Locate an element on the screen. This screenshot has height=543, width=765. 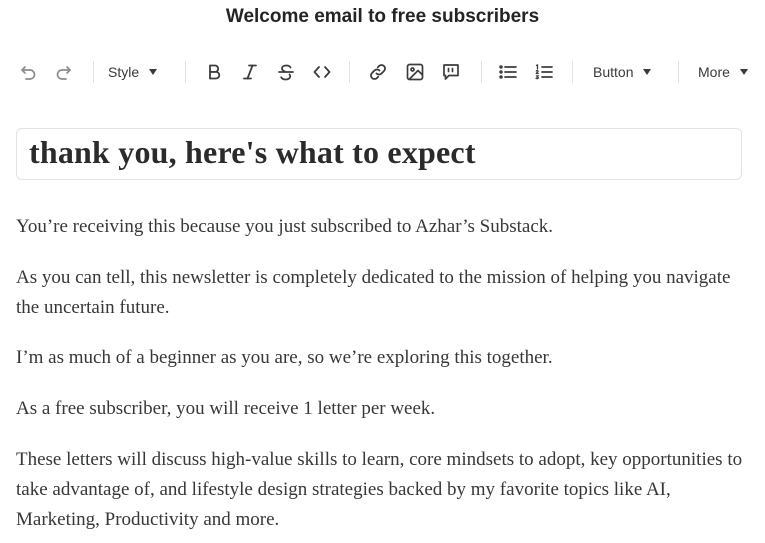
link-icon is located at coordinates (378, 72).